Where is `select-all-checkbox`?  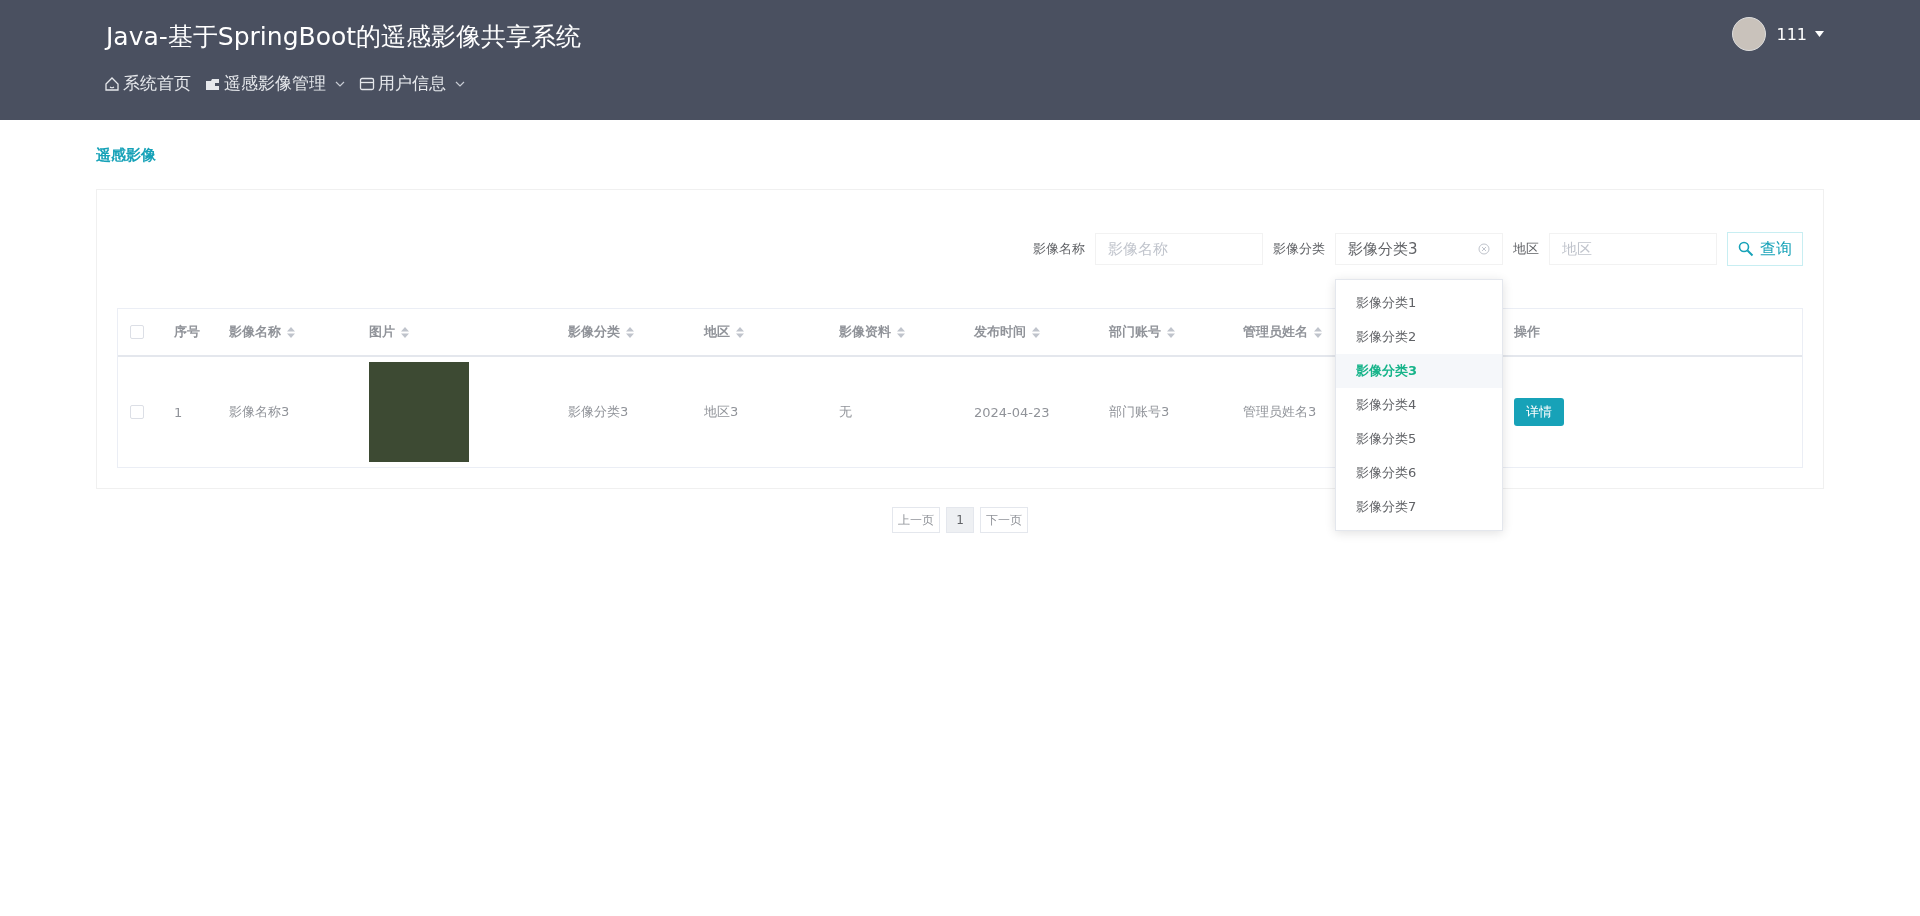 select-all-checkbox is located at coordinates (137, 332).